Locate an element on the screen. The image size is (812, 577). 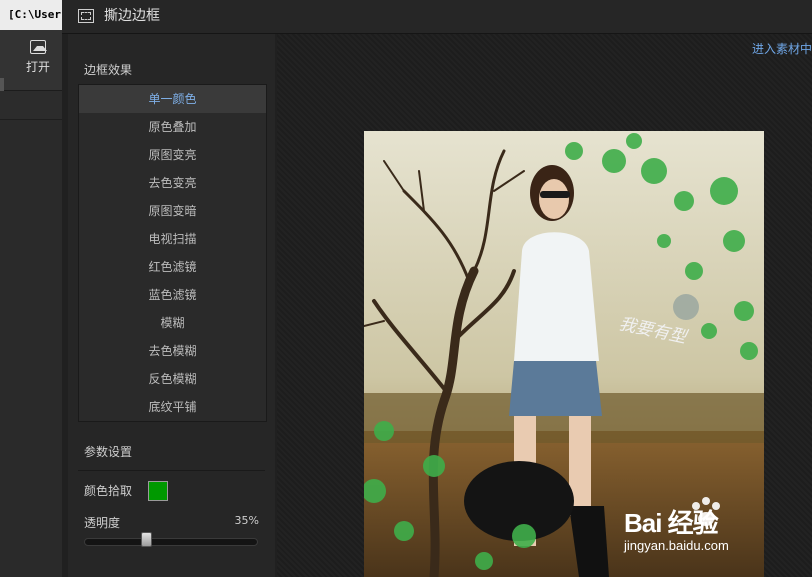
opacity-slider-track is located at coordinates (171, 542).